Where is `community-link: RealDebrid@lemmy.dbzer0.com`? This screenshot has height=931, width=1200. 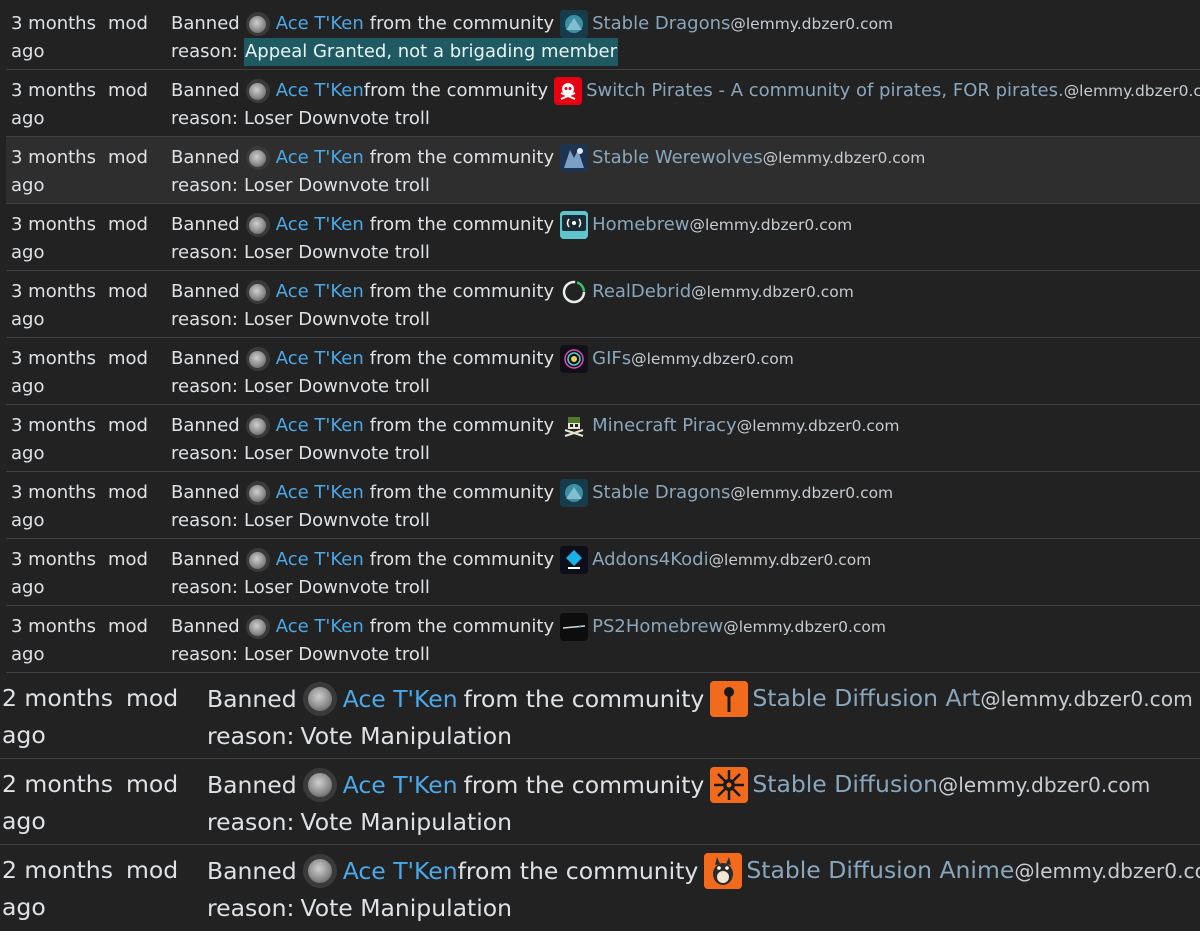
community-link: RealDebrid@lemmy.dbzer0.com is located at coordinates (723, 292).